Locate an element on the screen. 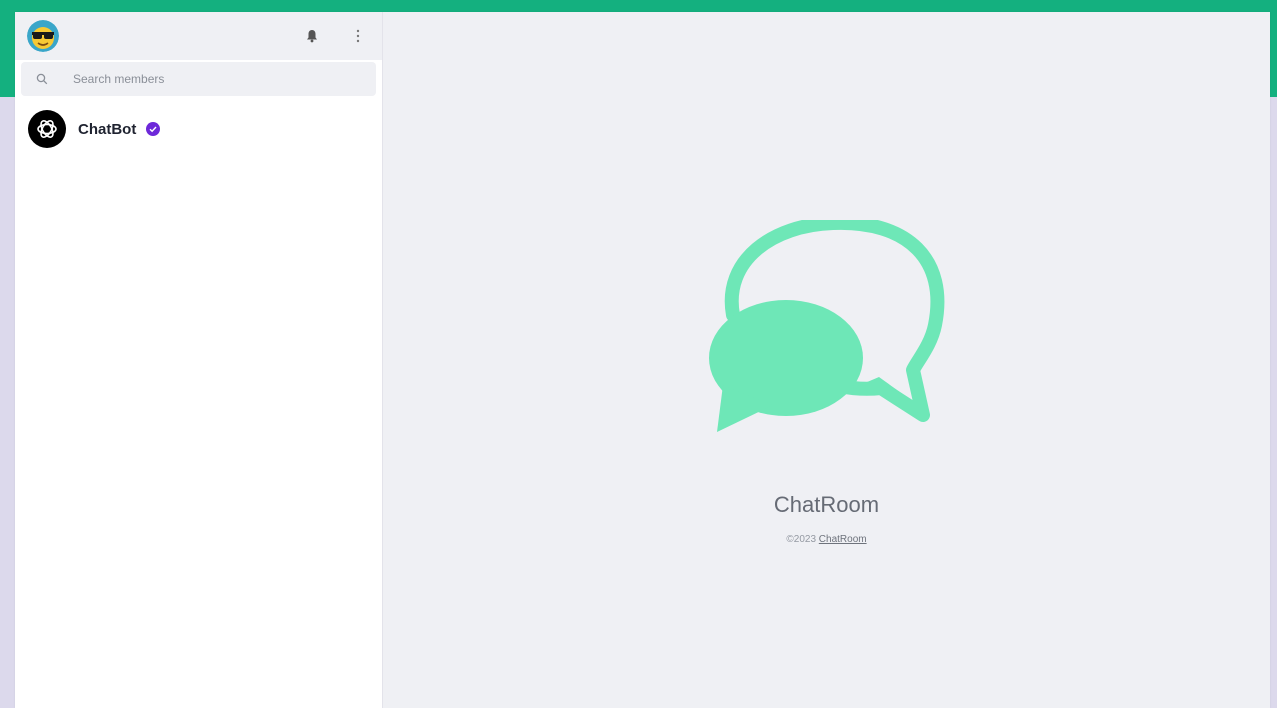 The image size is (1277, 708). more-vertical-icon is located at coordinates (358, 36).